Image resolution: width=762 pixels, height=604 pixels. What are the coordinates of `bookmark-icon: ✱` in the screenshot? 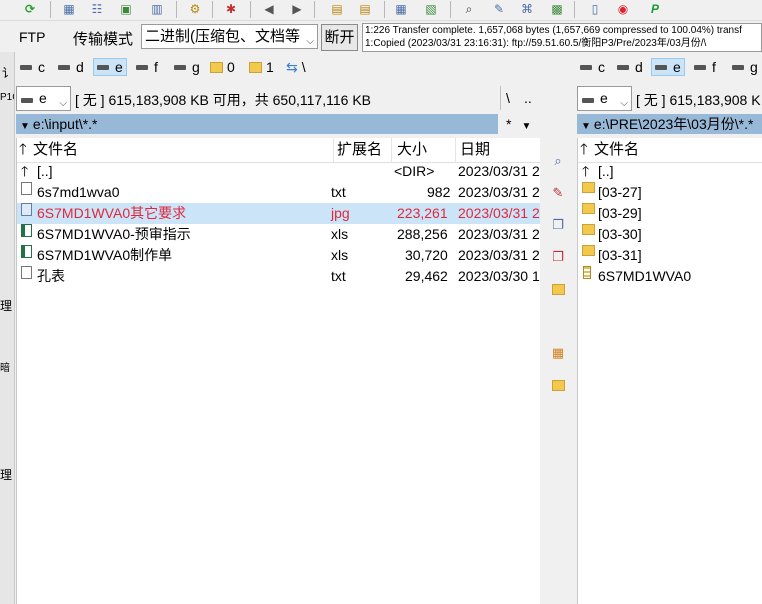 It's located at (231, 9).